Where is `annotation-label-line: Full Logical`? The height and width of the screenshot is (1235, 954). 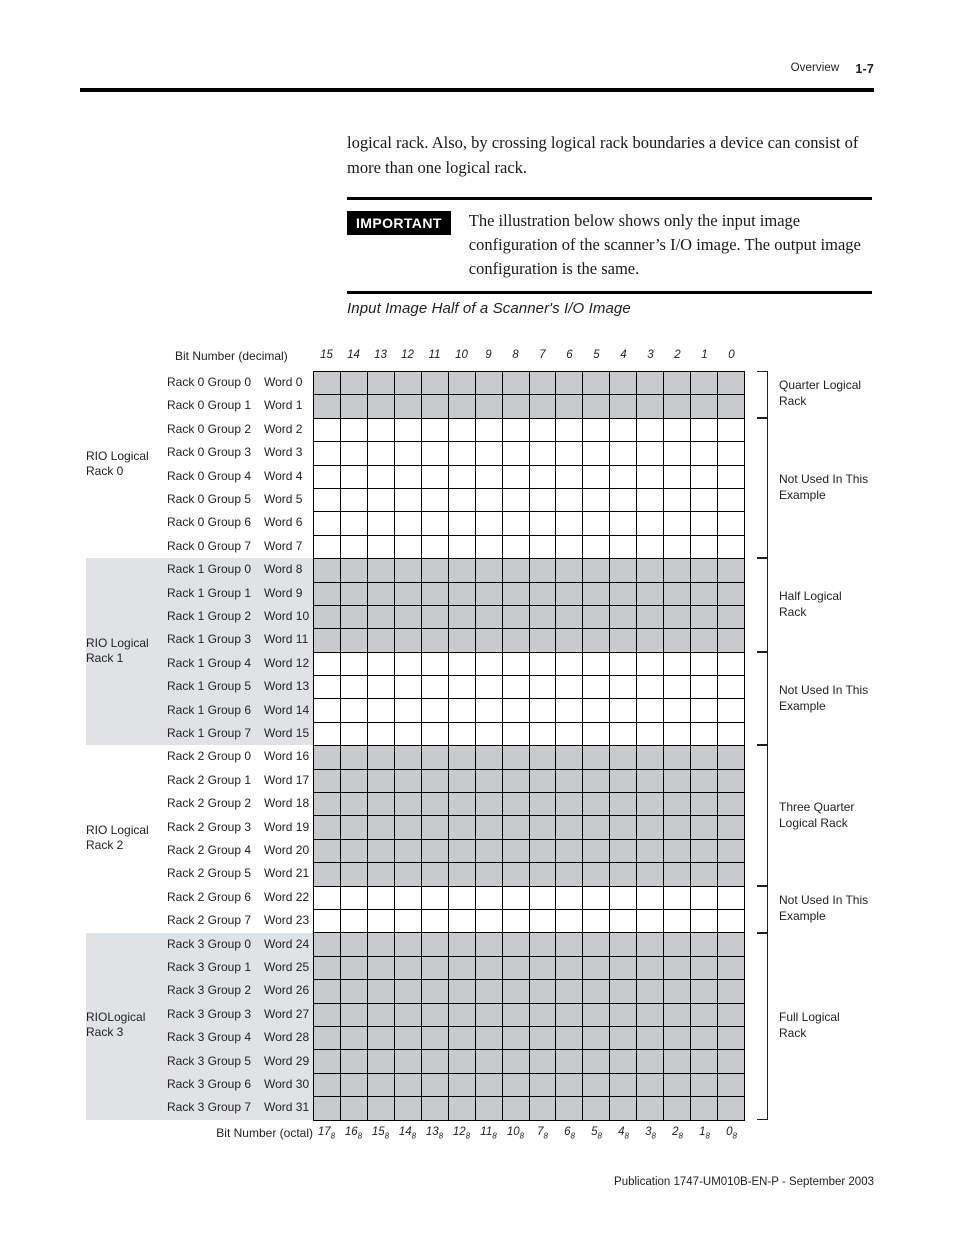
annotation-label-line: Full Logical is located at coordinates (809, 1017).